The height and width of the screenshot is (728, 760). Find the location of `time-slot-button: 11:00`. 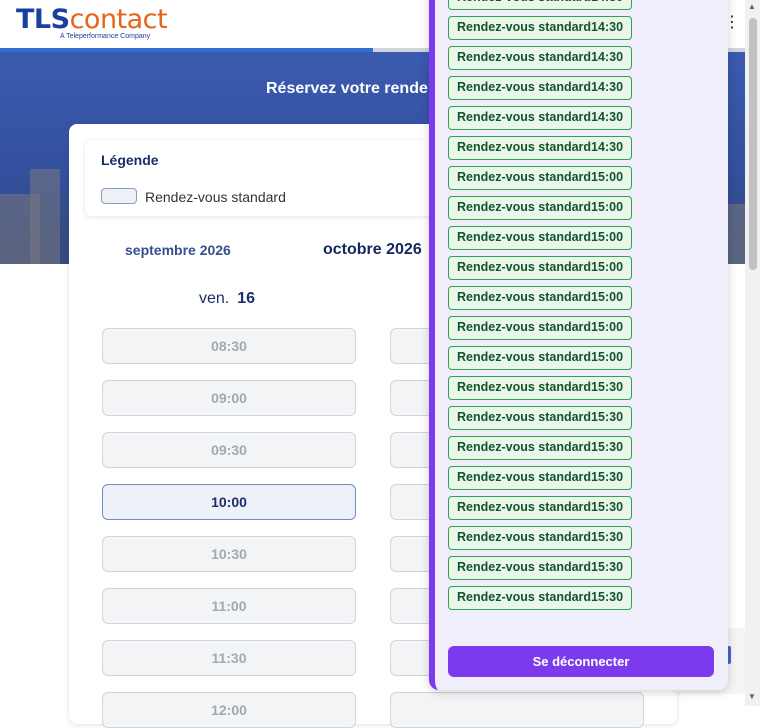

time-slot-button: 11:00 is located at coordinates (229, 606).